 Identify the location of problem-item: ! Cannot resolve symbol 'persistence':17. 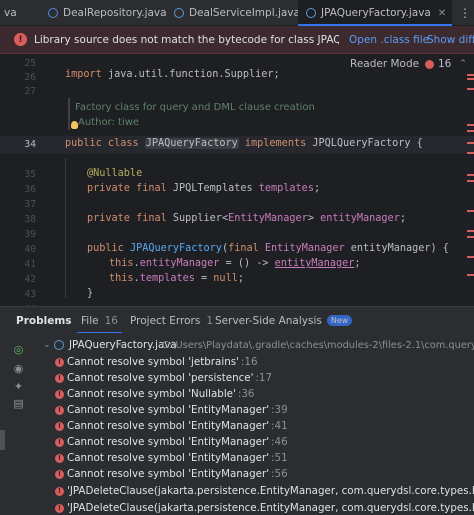
(237, 378).